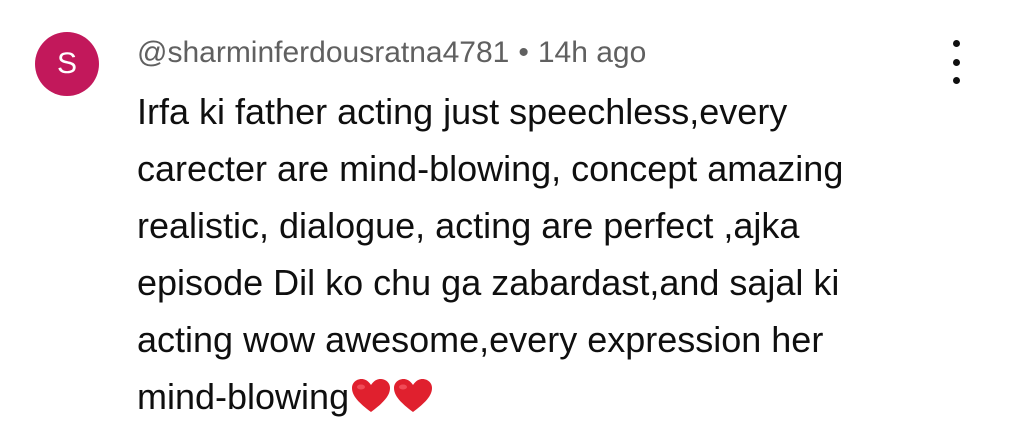 Image resolution: width=1024 pixels, height=436 pixels. Describe the element at coordinates (243, 396) in the screenshot. I see `comment-line: mind-blowing` at that location.